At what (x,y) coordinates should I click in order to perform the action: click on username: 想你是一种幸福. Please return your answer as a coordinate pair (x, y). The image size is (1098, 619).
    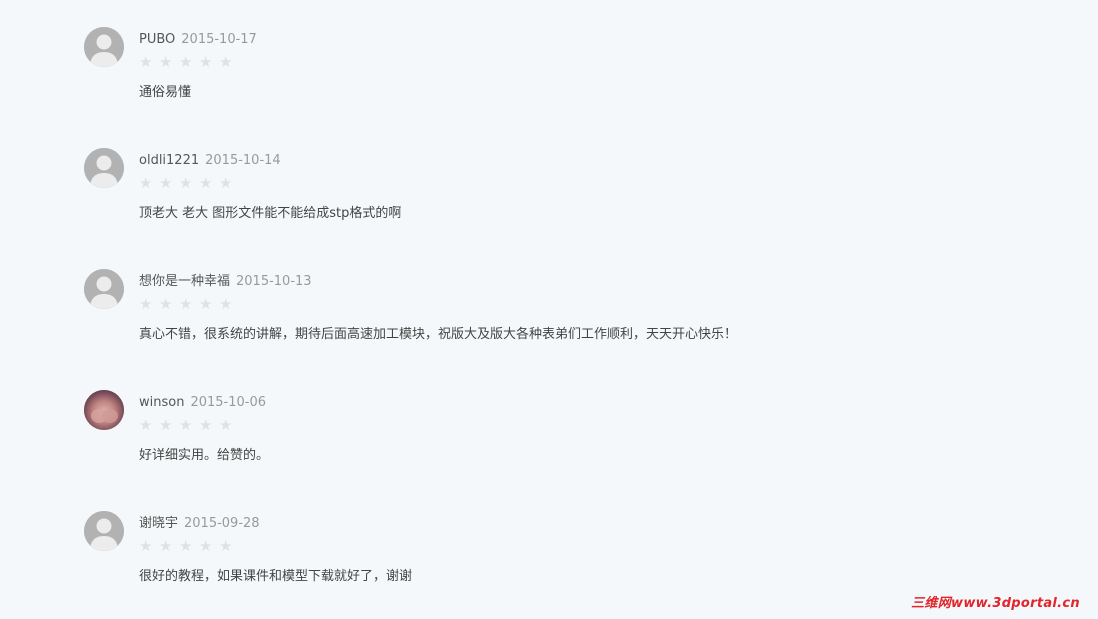
    Looking at the image, I should click on (184, 281).